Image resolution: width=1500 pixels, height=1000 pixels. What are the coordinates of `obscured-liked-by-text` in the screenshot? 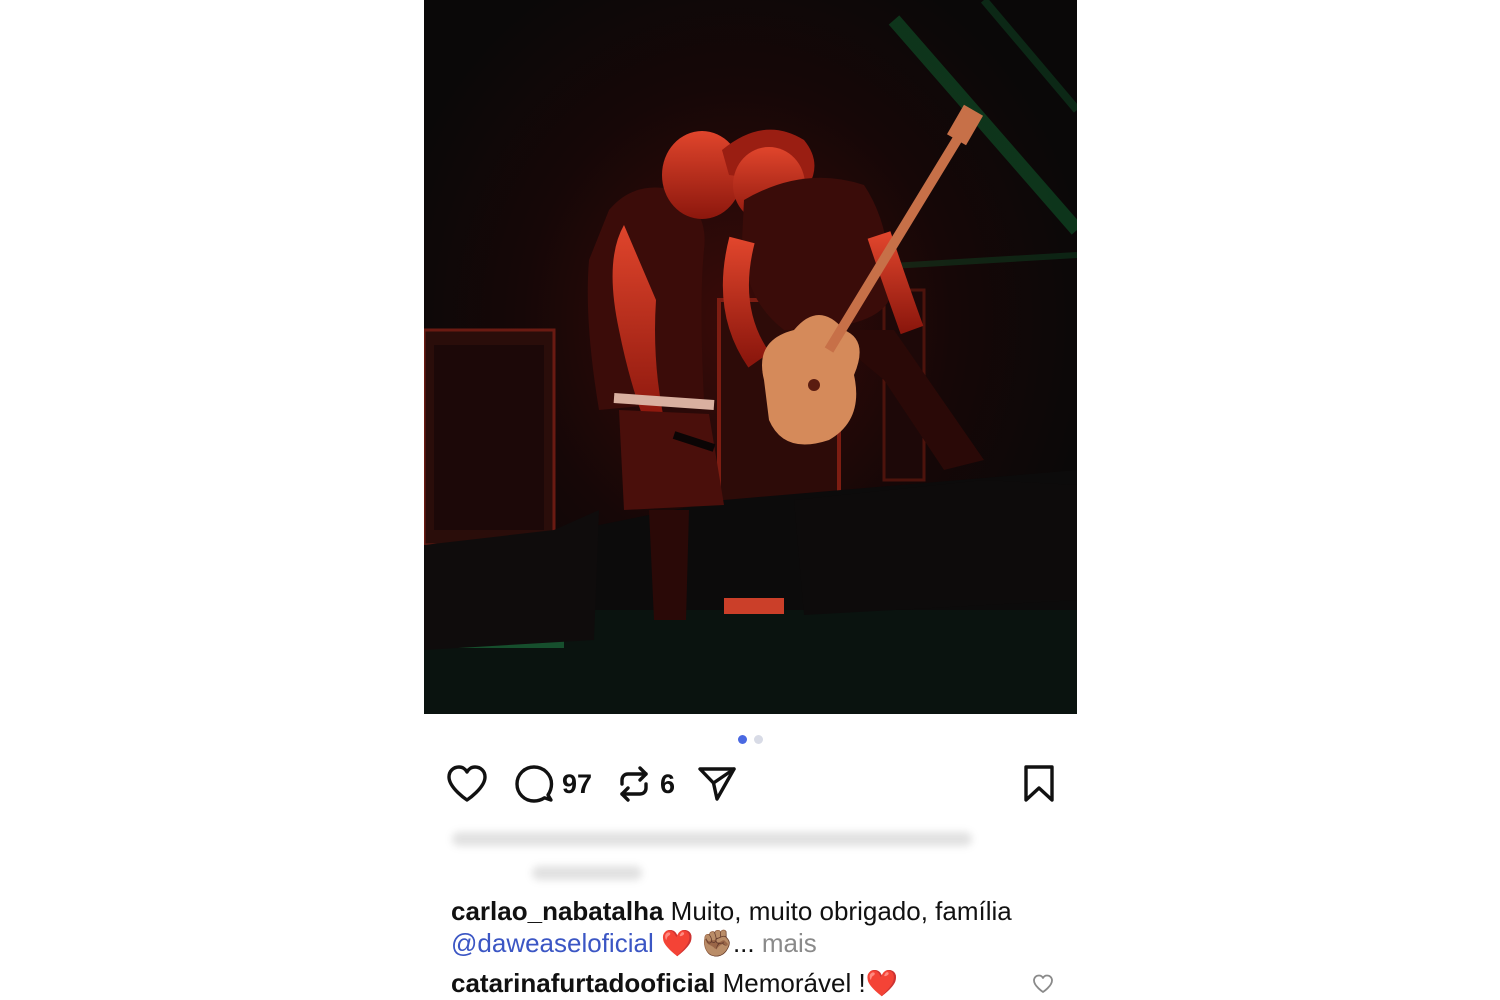 It's located at (732, 858).